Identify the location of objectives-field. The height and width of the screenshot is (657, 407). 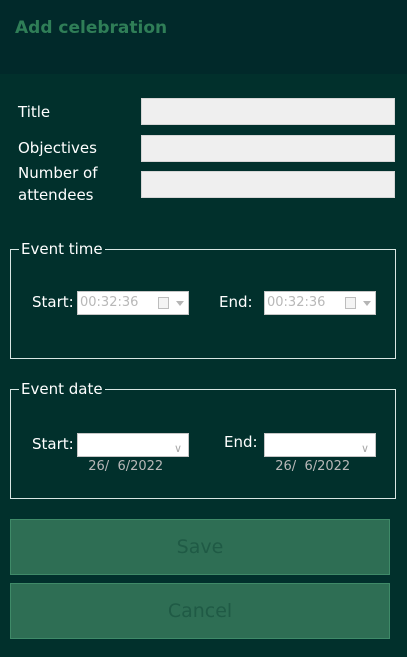
(268, 148).